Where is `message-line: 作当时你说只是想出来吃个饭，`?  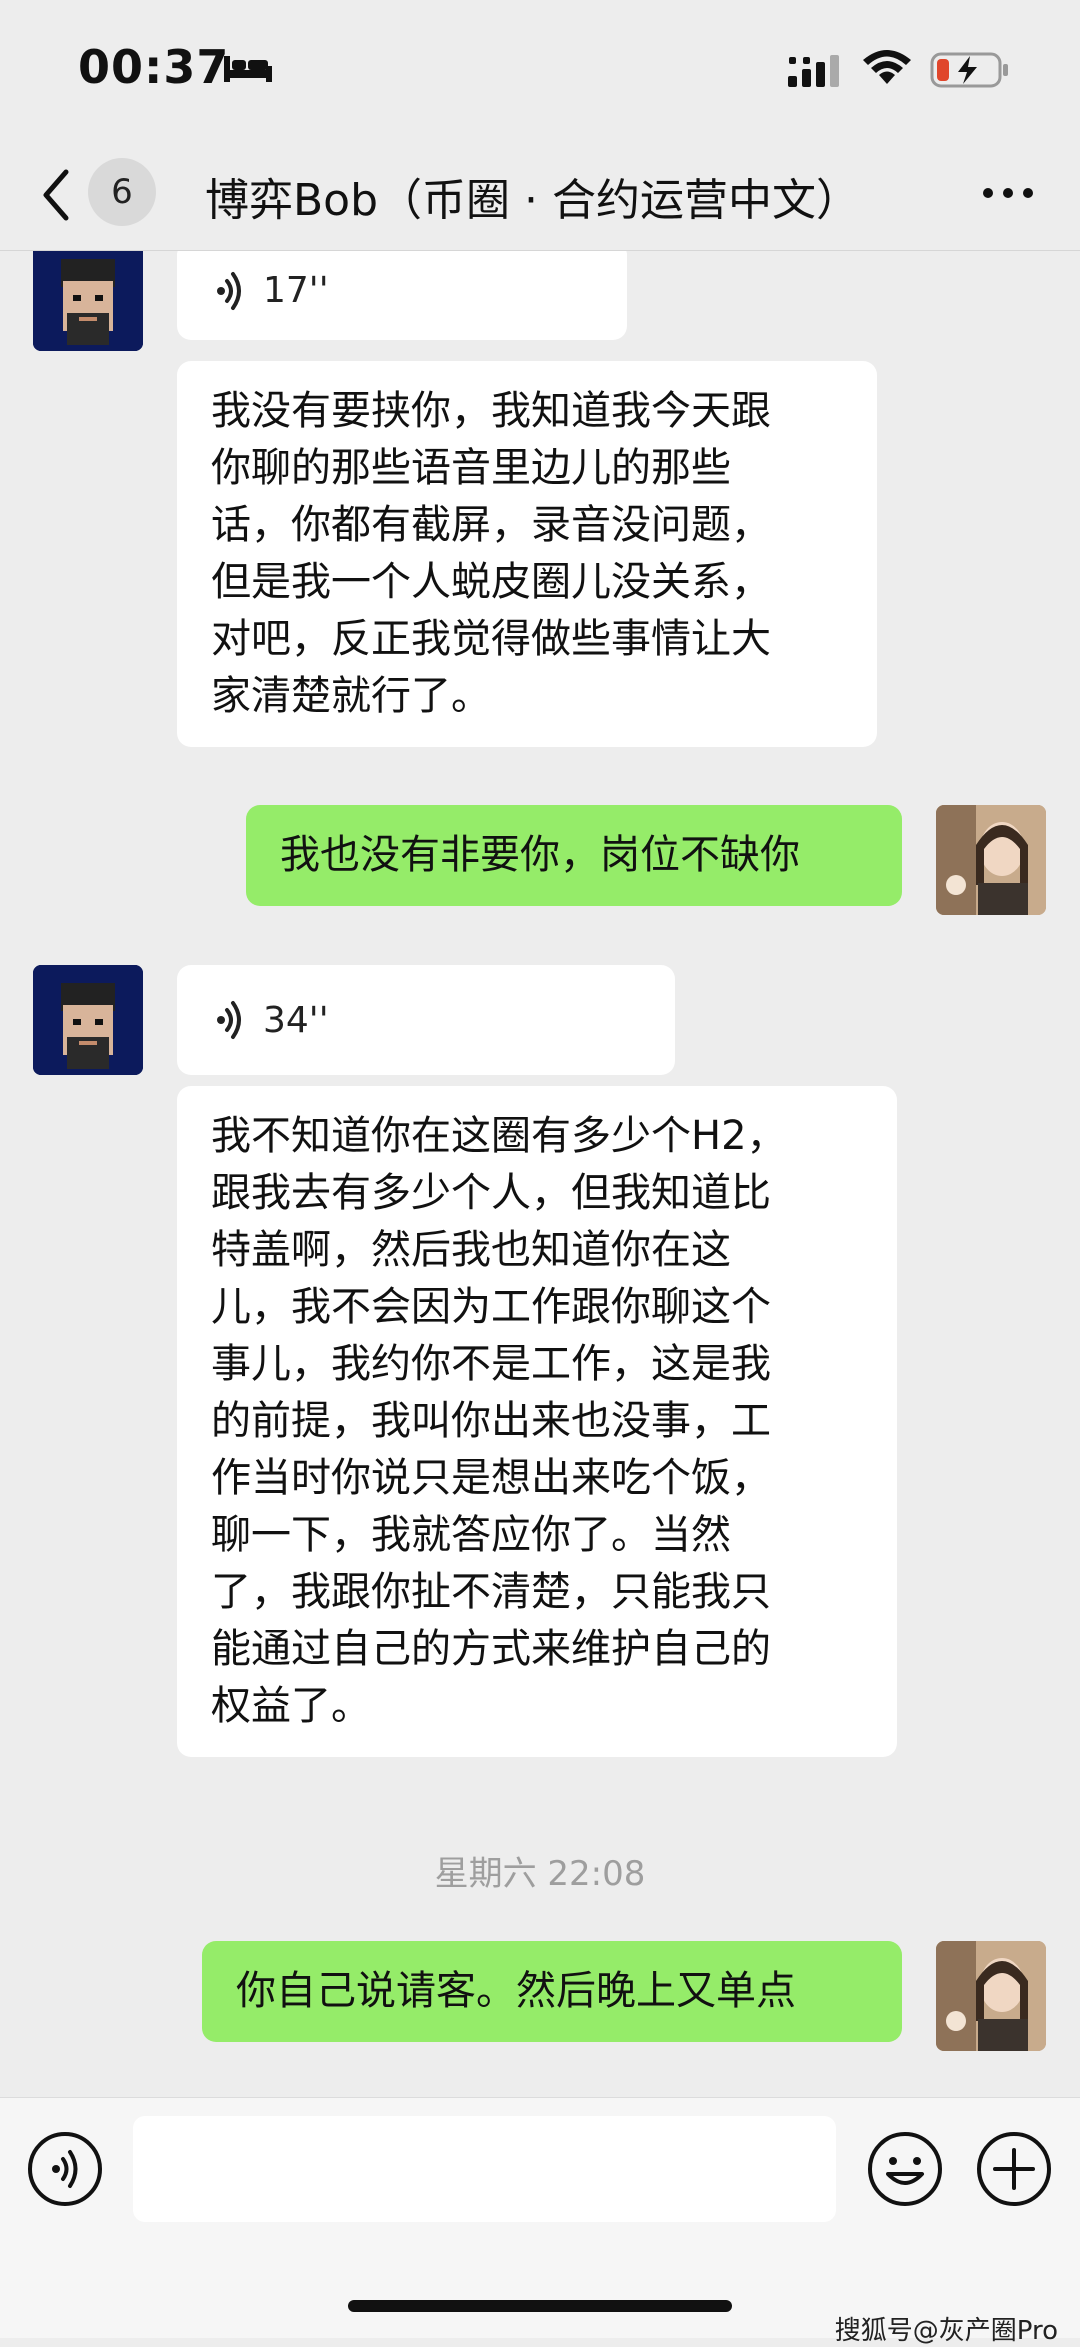
message-line: 作当时你说只是想出来吃个饭， is located at coordinates (491, 1478).